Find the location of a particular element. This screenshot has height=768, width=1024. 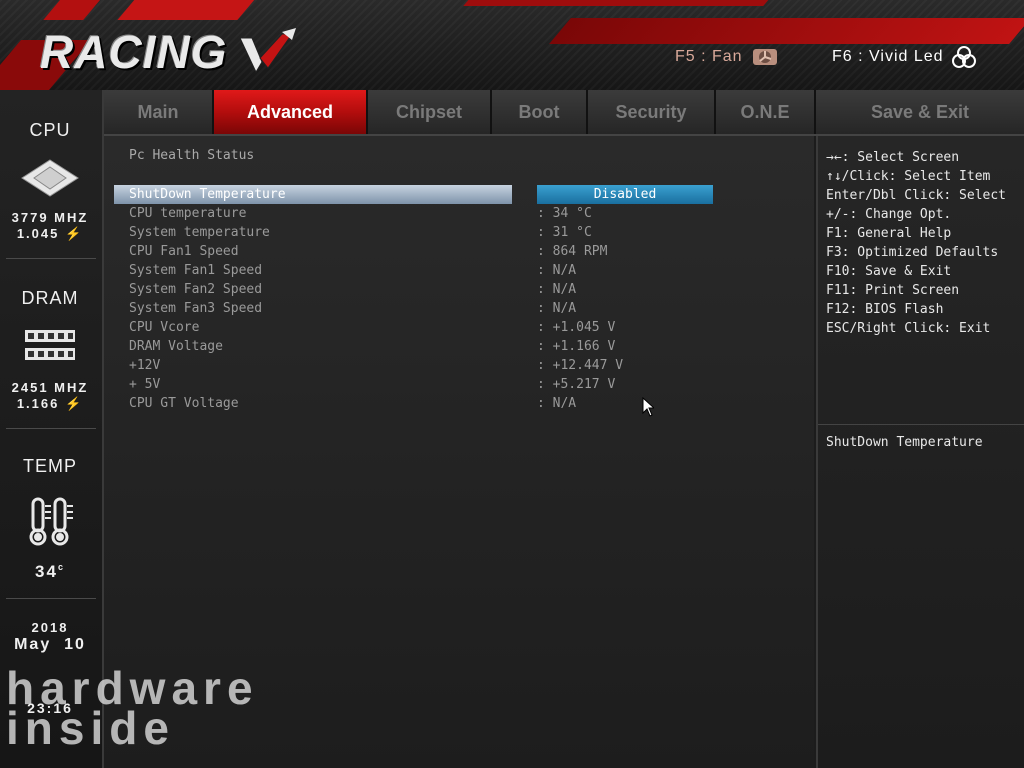

row-value: : 864 RPM is located at coordinates (572, 251).